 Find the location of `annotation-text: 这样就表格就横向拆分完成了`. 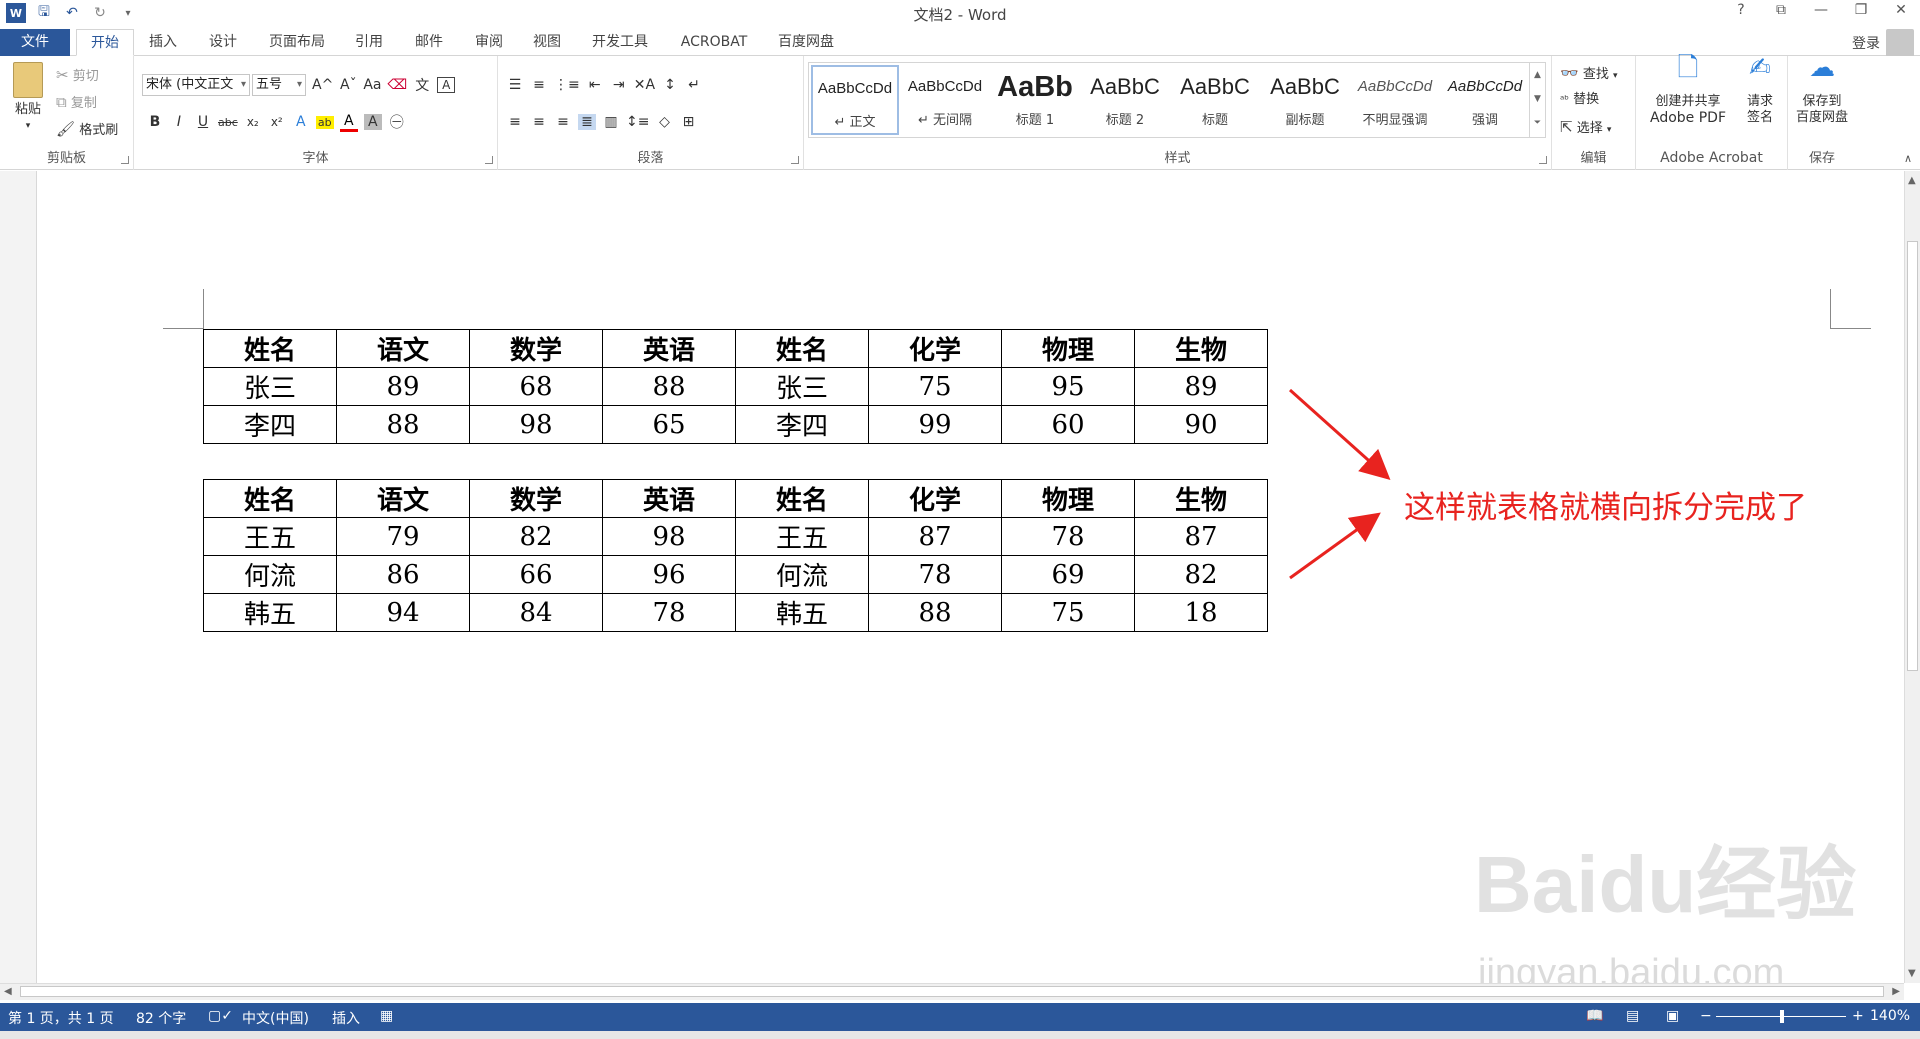

annotation-text: 这样就表格就横向拆分完成了 is located at coordinates (1605, 508).